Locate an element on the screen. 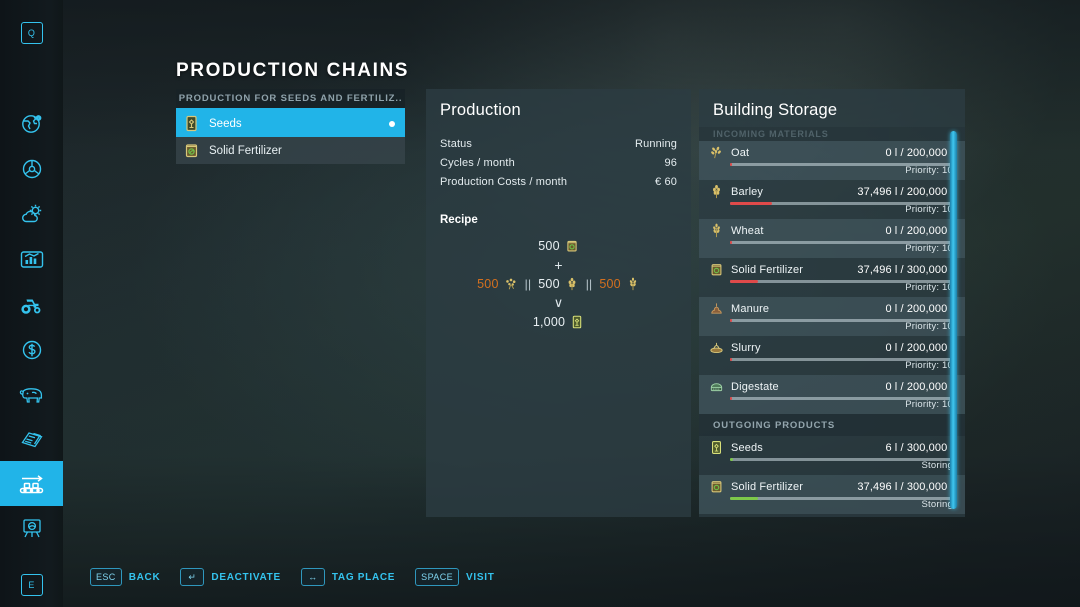 This screenshot has width=1080, height=607. recipe-alt-amount-wheat: 500 is located at coordinates (610, 284).